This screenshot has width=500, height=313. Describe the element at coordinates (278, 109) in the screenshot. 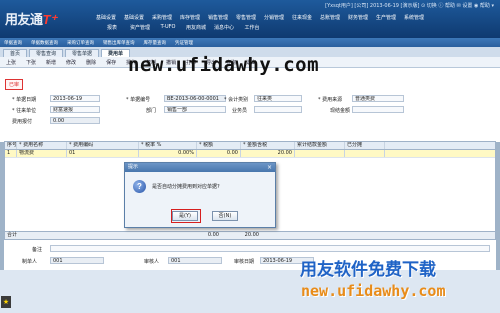

I see `salesman-field` at that location.